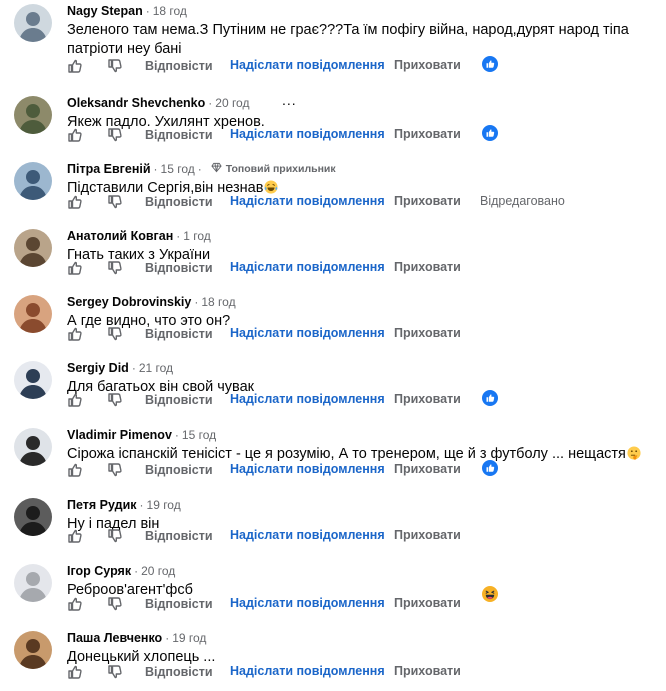 This screenshot has height=691, width=666. I want to click on author-name: Анатолий Ковган, so click(120, 236).